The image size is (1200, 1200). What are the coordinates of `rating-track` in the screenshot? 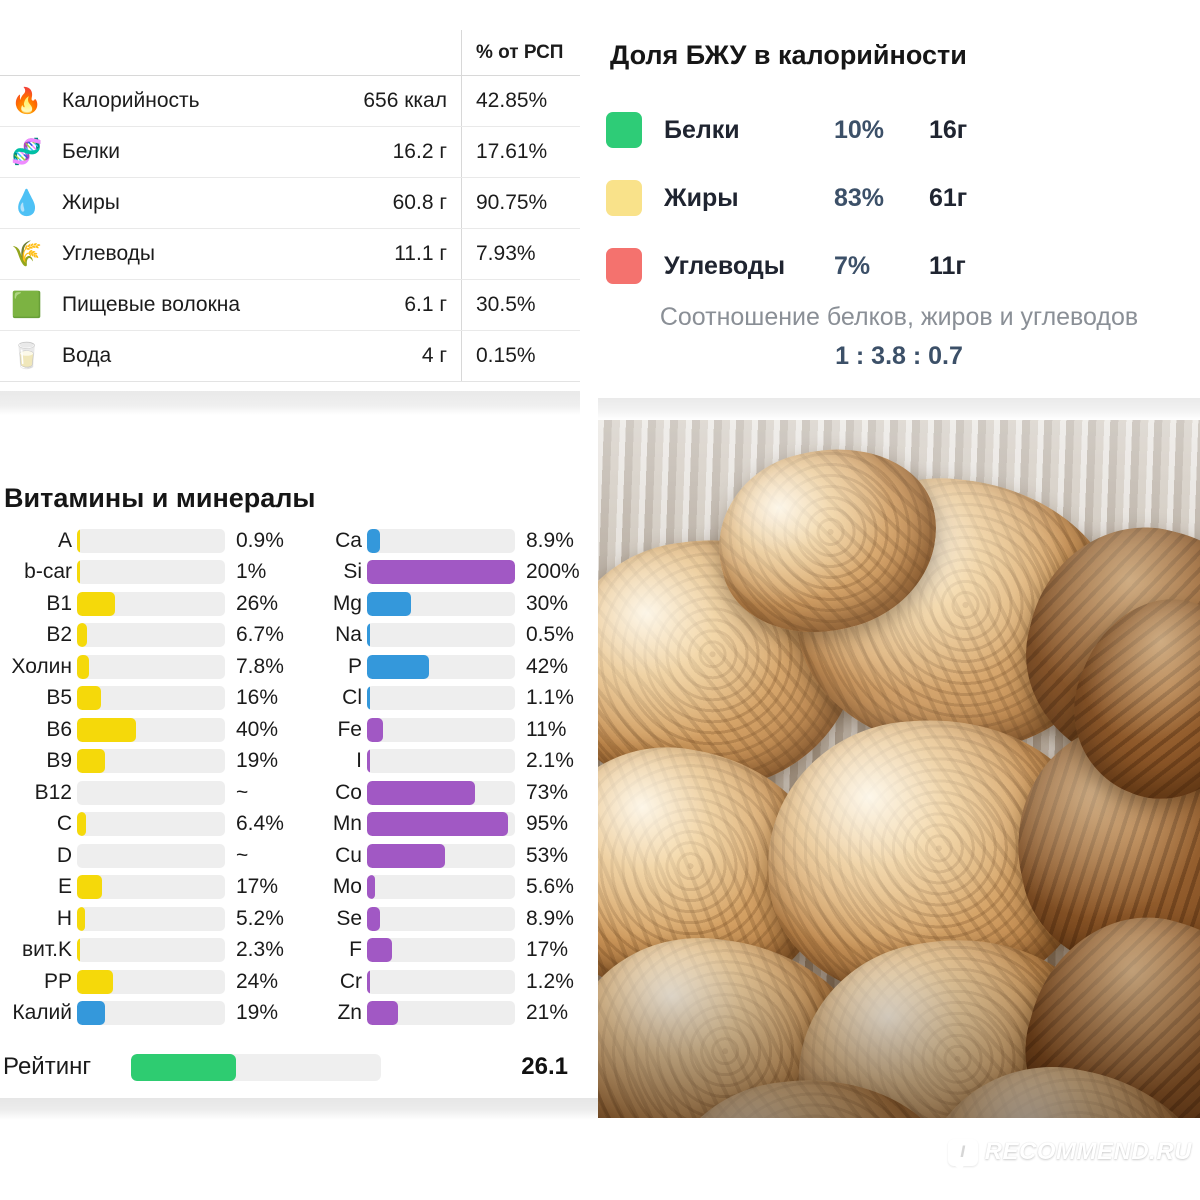 It's located at (256, 1067).